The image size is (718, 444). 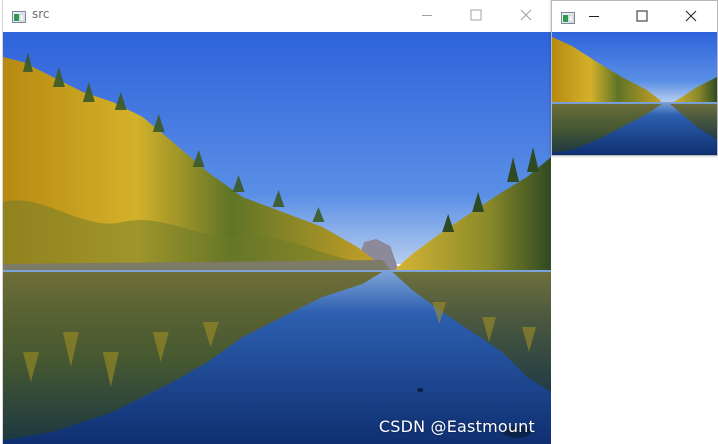 What do you see at coordinates (634, 93) in the screenshot?
I see `thumbnail-landscape-image` at bounding box center [634, 93].